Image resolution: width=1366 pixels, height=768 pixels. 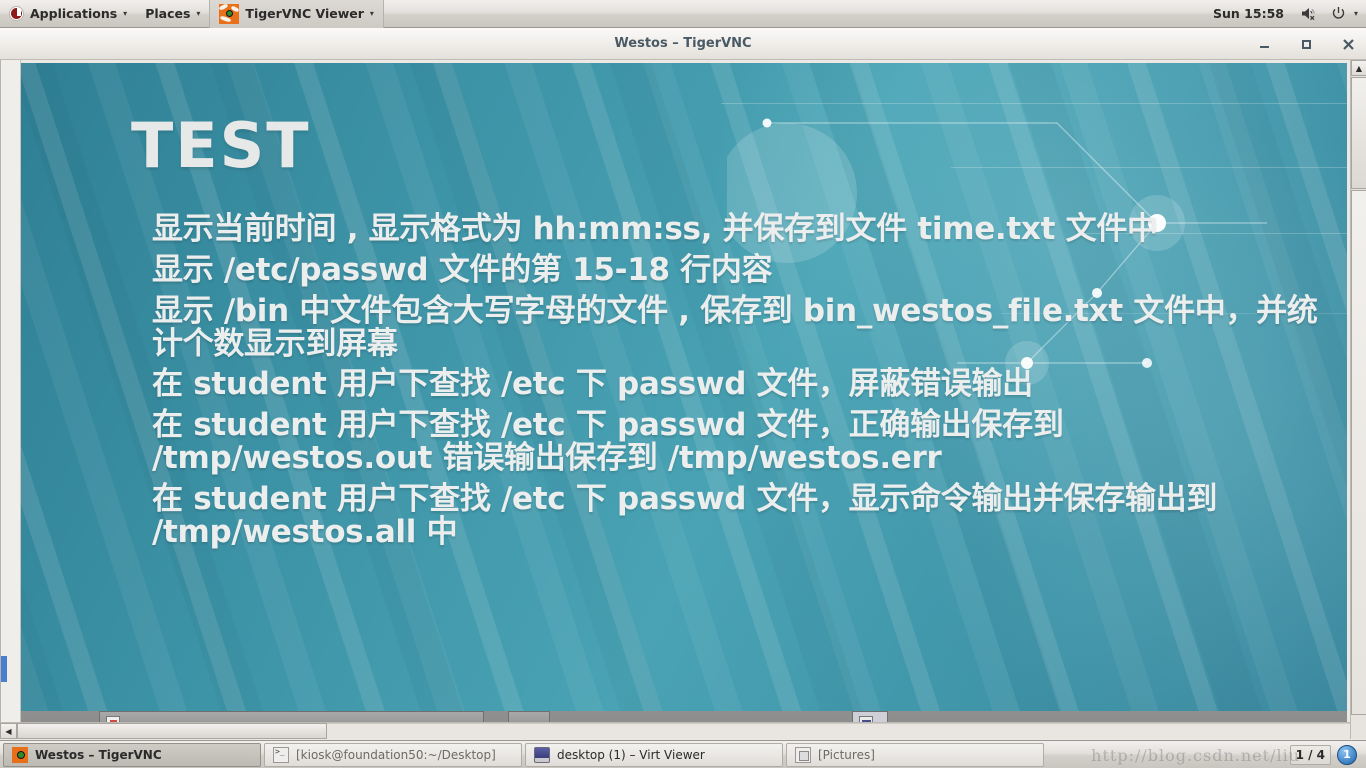 I want to click on applications-menu: Applications ▾, so click(x=68, y=14).